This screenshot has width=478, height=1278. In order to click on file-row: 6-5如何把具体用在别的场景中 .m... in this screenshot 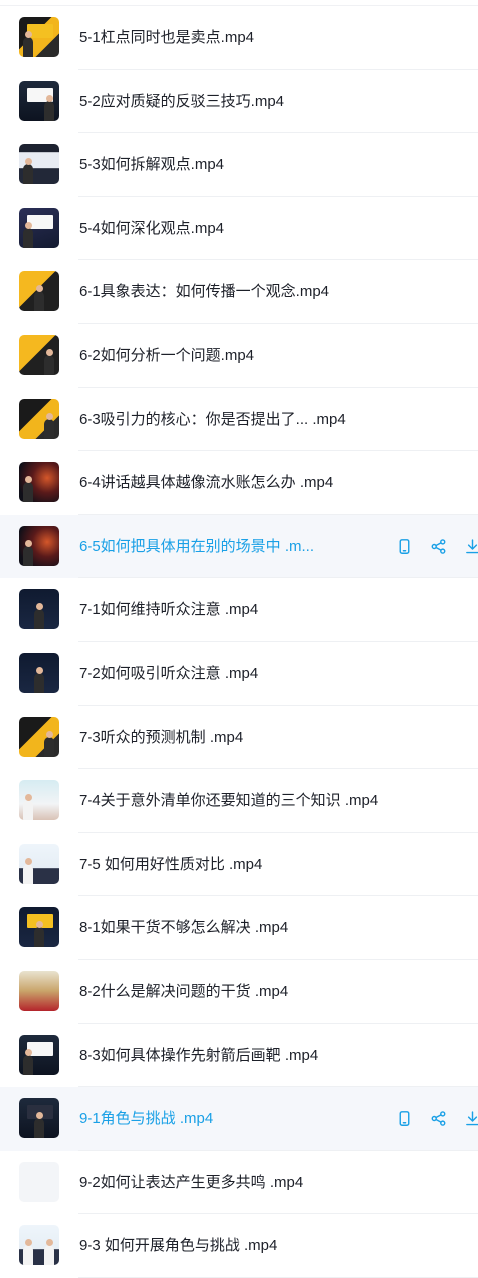, I will do `click(239, 546)`.